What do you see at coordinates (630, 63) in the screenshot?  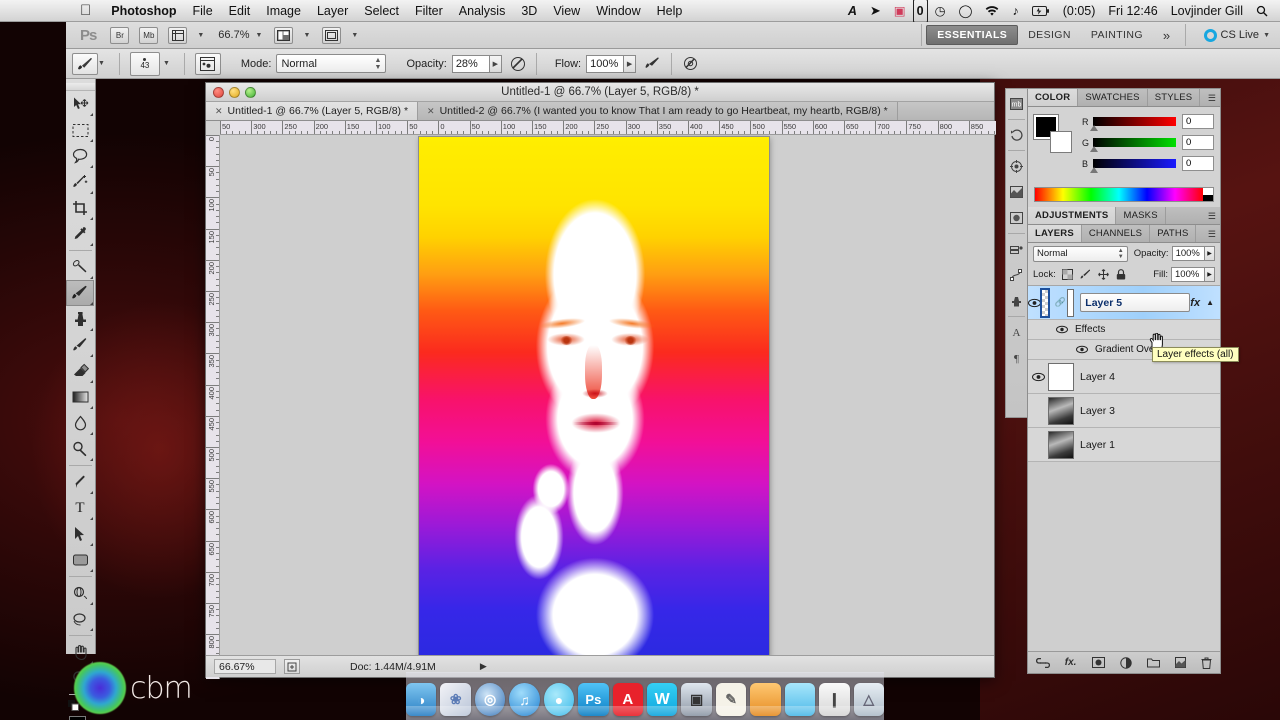 I see `flow-stepper-icon: ▶` at bounding box center [630, 63].